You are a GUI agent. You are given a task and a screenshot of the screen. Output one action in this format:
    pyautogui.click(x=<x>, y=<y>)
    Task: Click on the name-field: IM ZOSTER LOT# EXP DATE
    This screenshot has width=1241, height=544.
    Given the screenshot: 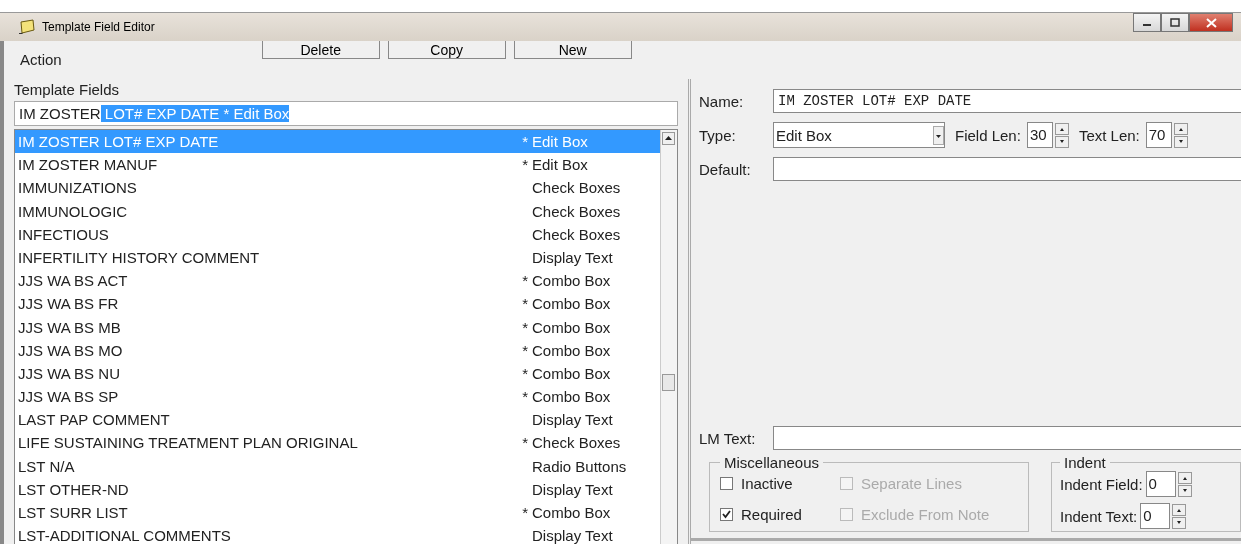 What is the action you would take?
    pyautogui.click(x=1007, y=101)
    